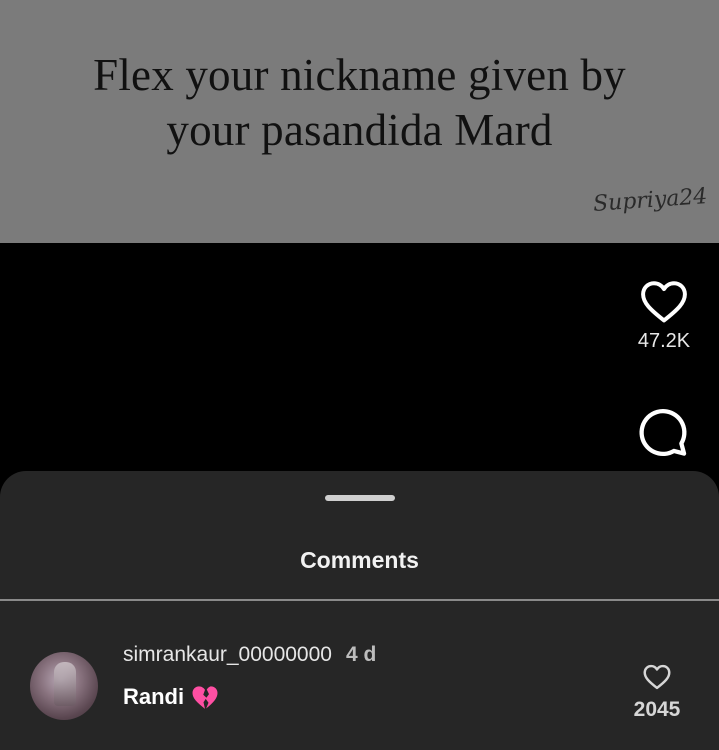 The height and width of the screenshot is (750, 719). What do you see at coordinates (64, 686) in the screenshot?
I see `avatar` at bounding box center [64, 686].